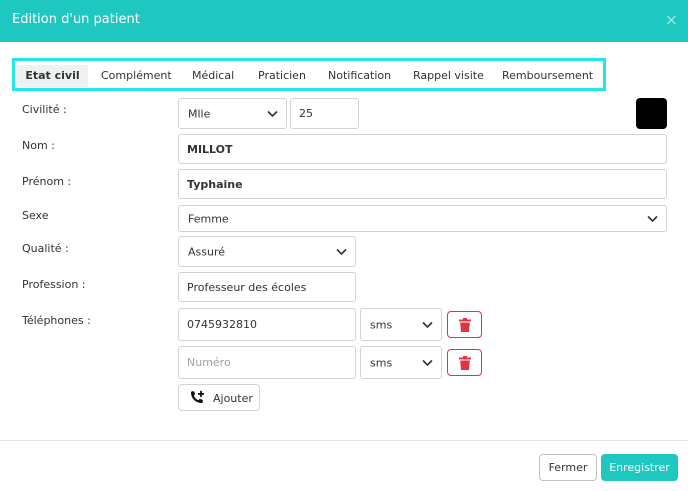 The height and width of the screenshot is (491, 688). What do you see at coordinates (267, 251) in the screenshot?
I see `qualite-select: Assuré` at bounding box center [267, 251].